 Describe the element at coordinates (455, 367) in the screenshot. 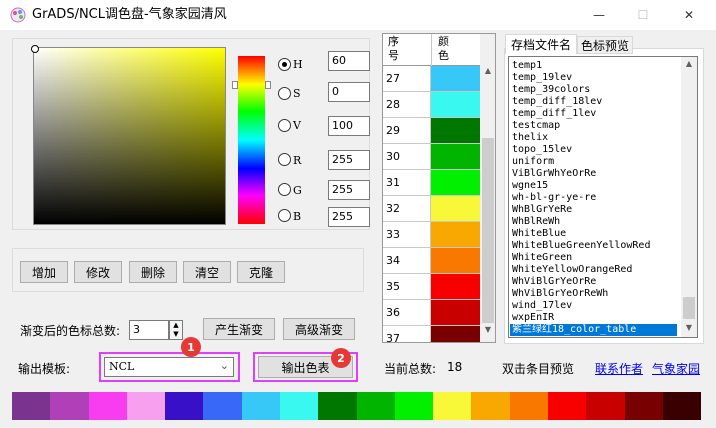

I see `total-value: 18` at that location.